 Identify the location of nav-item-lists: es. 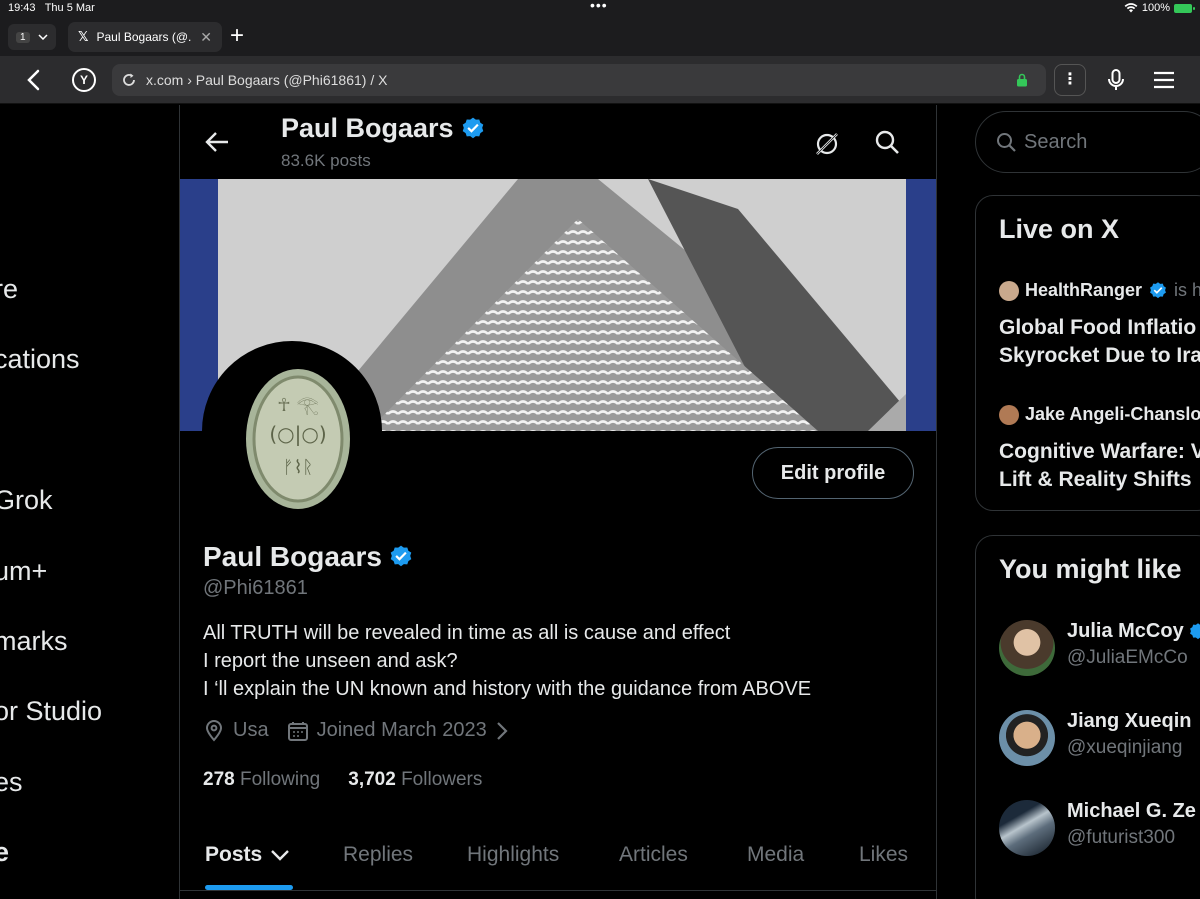
(11, 782).